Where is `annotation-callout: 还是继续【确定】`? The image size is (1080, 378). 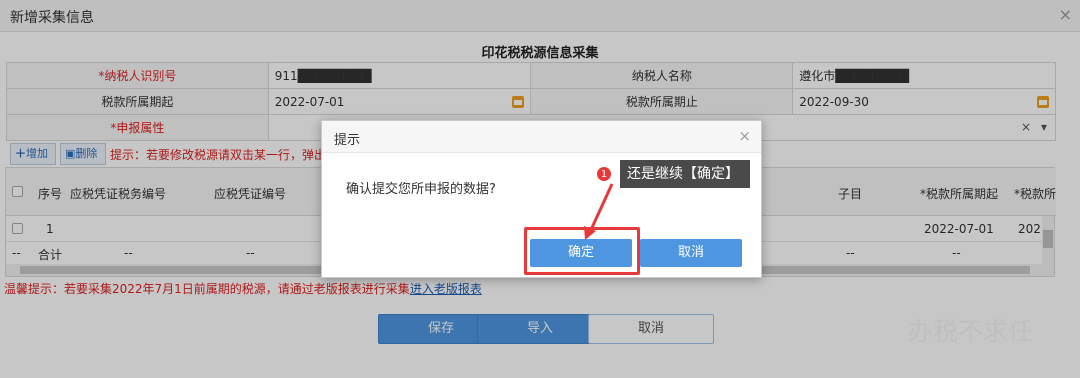 annotation-callout: 还是继续【确定】 is located at coordinates (685, 174).